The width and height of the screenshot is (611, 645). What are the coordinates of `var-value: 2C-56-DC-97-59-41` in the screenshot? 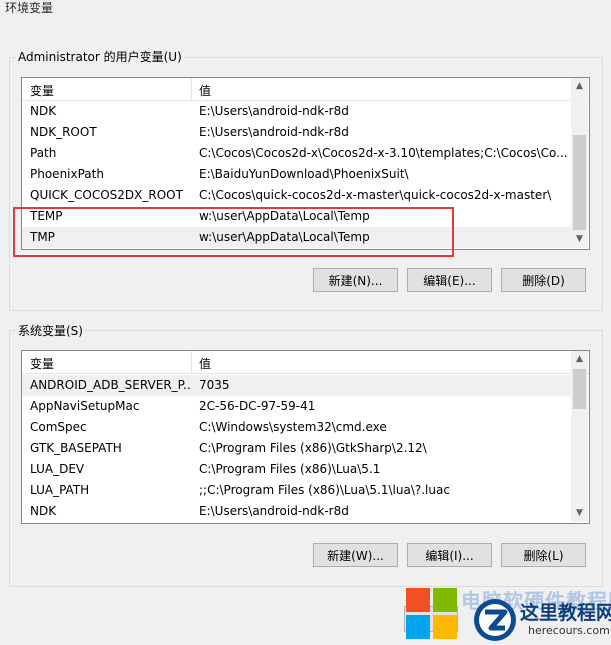 It's located at (257, 406).